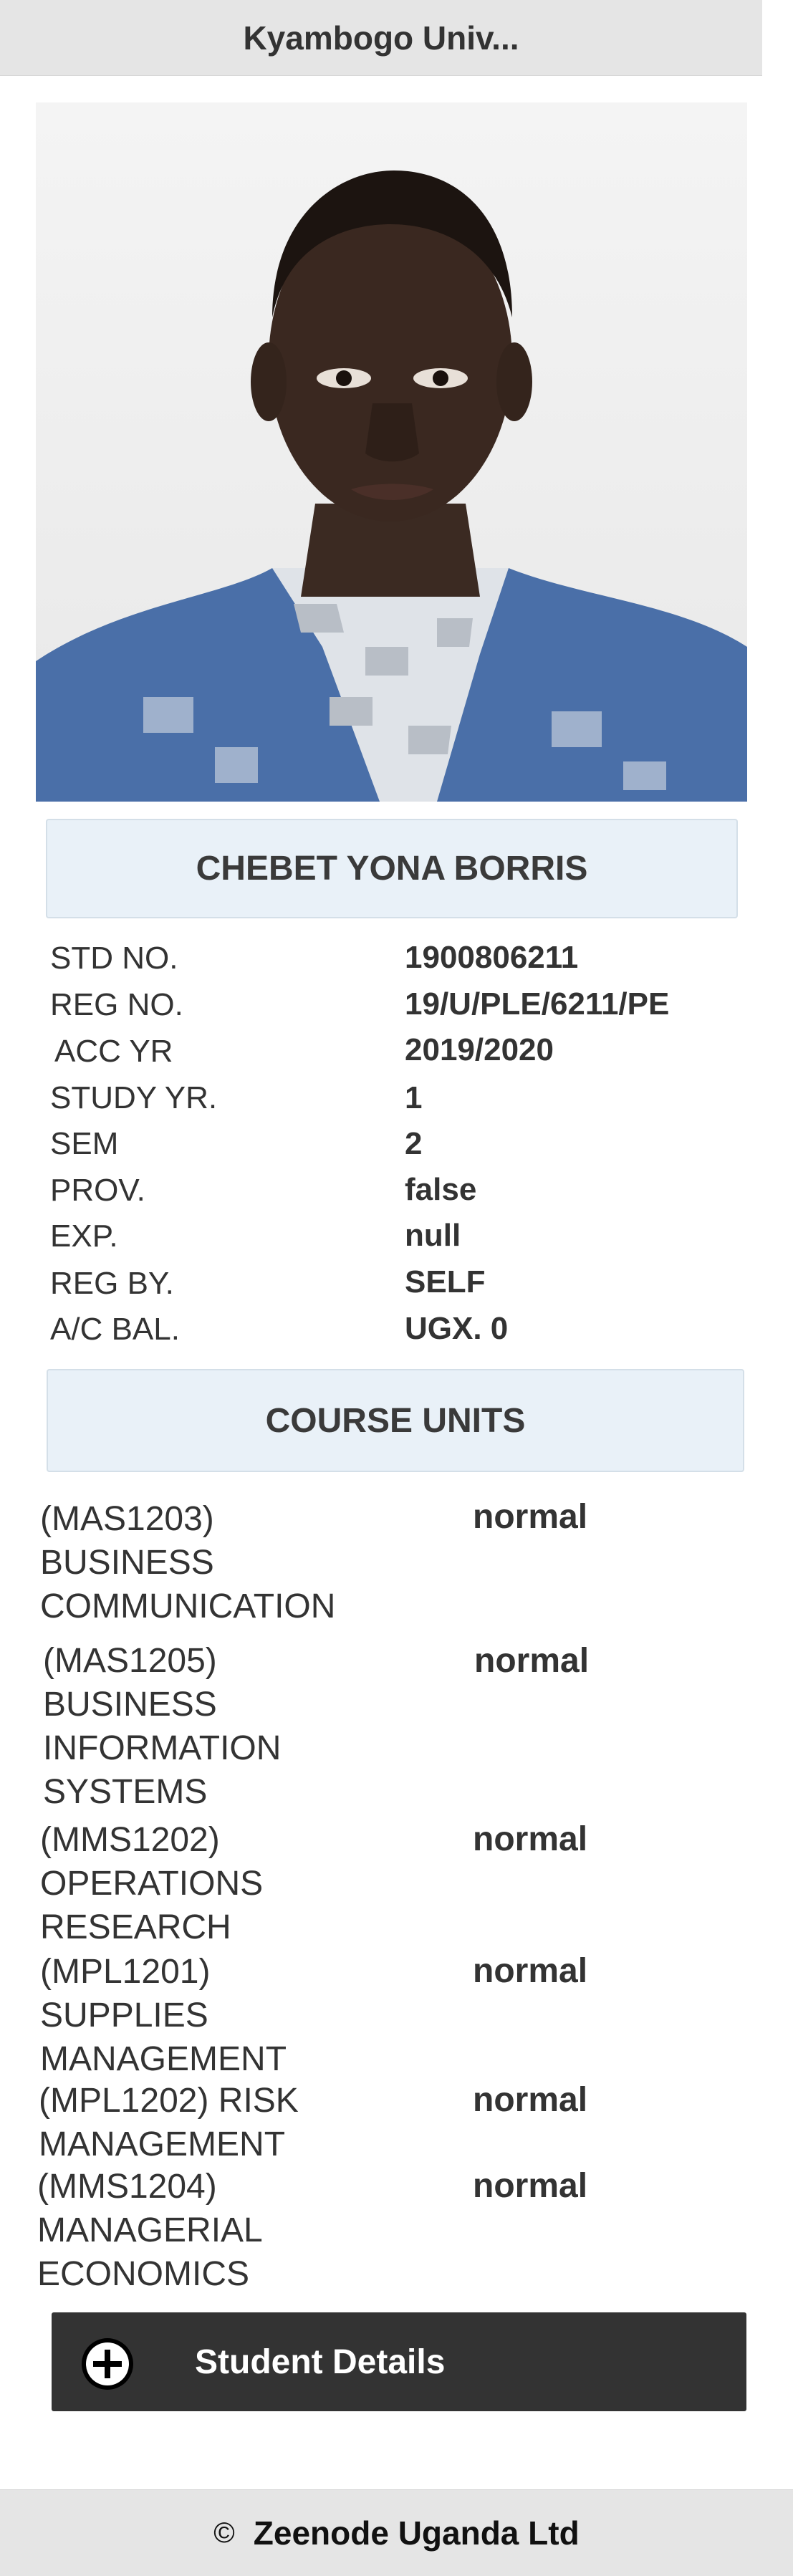 This screenshot has height=2576, width=793. I want to click on detail-label-std-no: STD NO., so click(114, 959).